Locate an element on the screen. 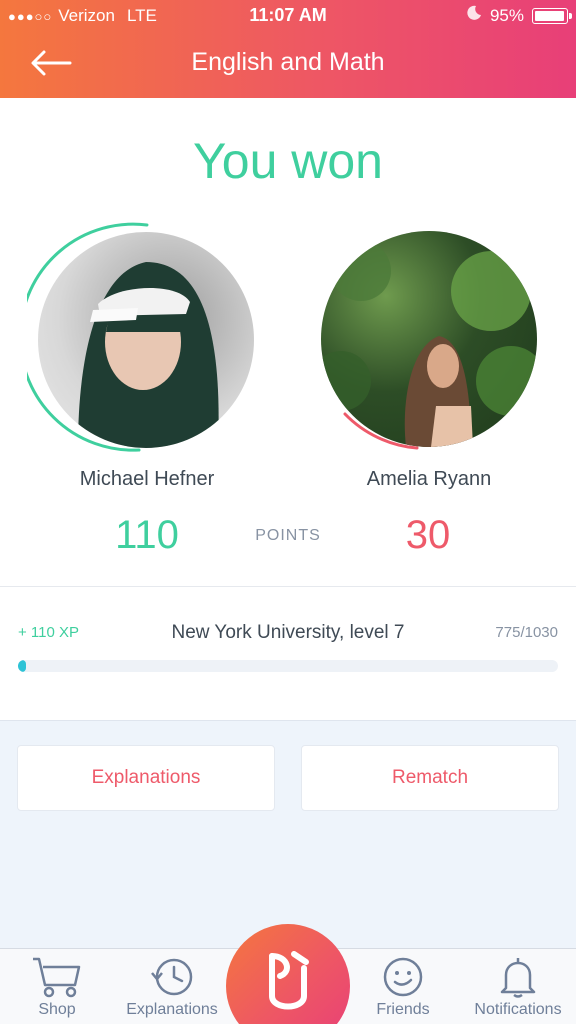 This screenshot has width=576, height=1024. tab-explanations: Explanations is located at coordinates (172, 987).